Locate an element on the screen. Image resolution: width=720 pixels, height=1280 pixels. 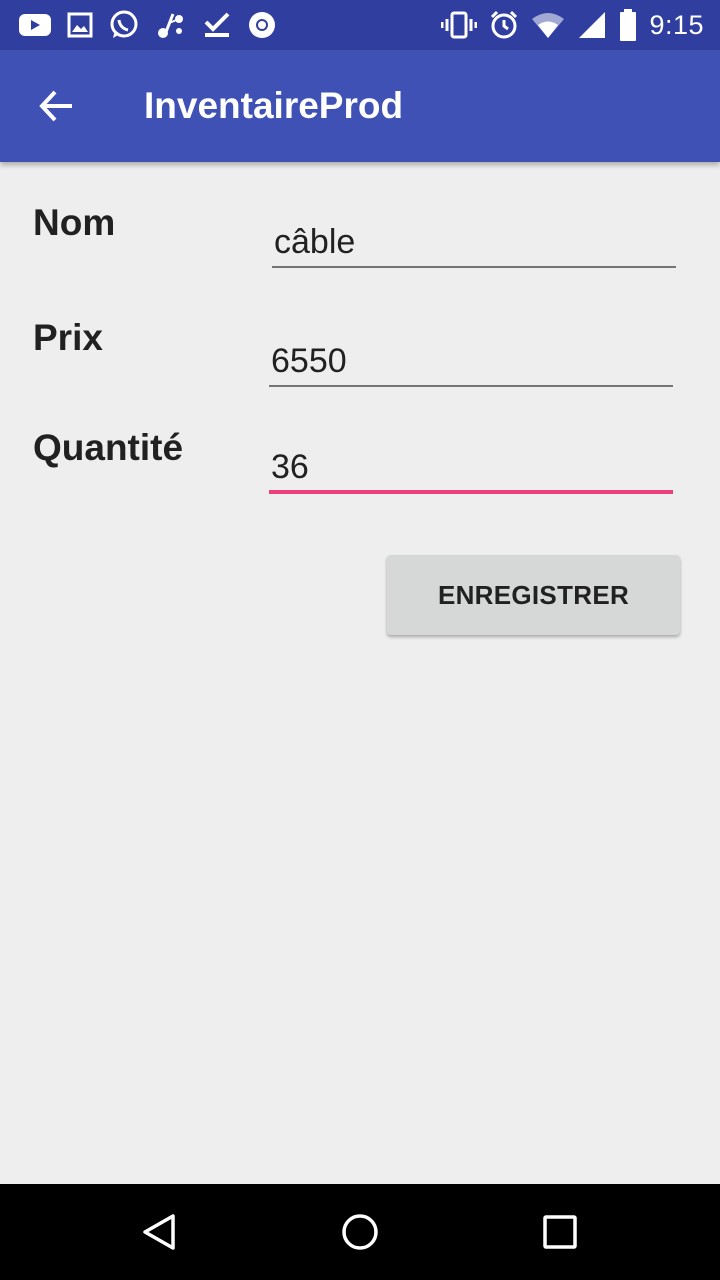
quantity-field is located at coordinates (471, 469).